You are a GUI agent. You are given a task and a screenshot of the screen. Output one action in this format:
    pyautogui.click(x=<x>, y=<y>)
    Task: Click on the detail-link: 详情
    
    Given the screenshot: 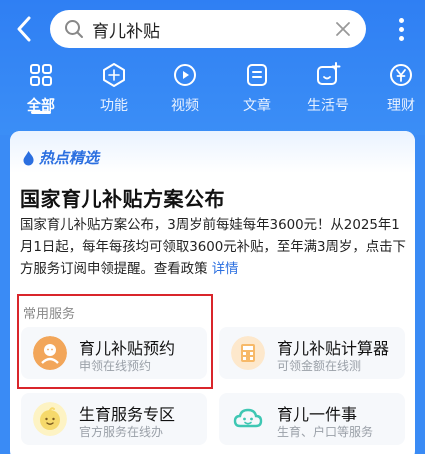 What is the action you would take?
    pyautogui.click(x=225, y=269)
    